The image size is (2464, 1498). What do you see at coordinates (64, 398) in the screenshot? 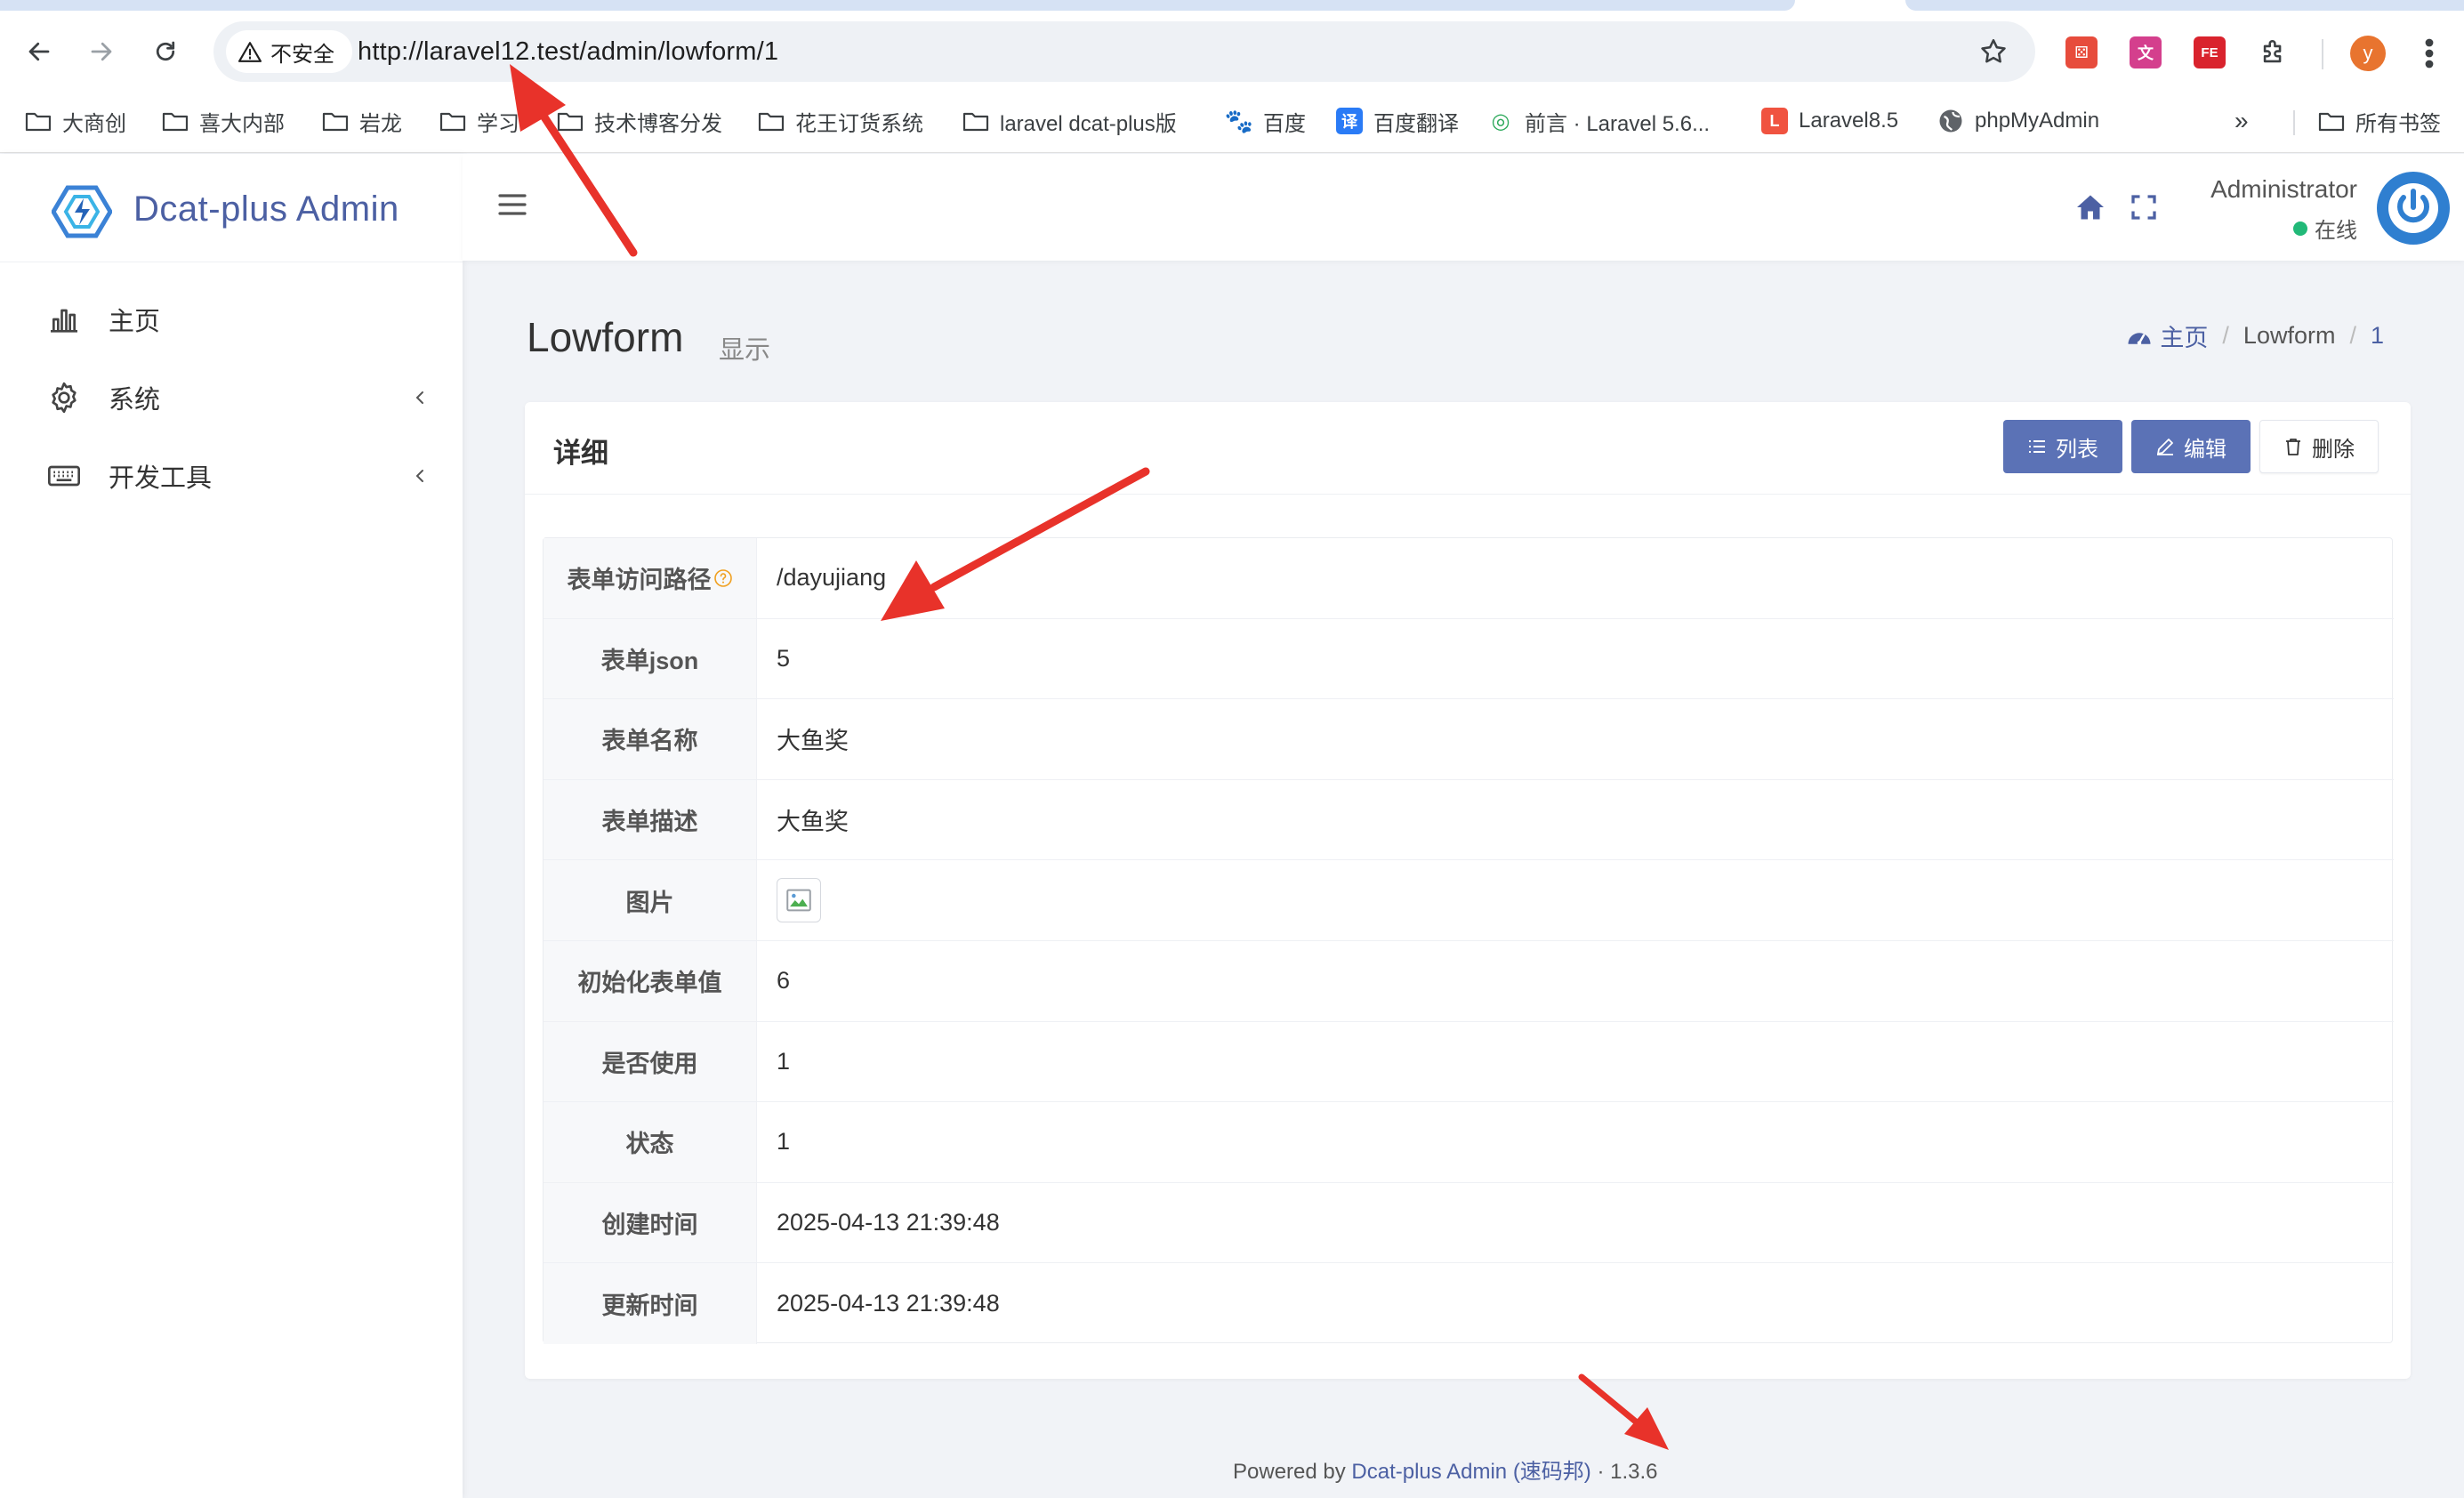
I see `gear-icon` at bounding box center [64, 398].